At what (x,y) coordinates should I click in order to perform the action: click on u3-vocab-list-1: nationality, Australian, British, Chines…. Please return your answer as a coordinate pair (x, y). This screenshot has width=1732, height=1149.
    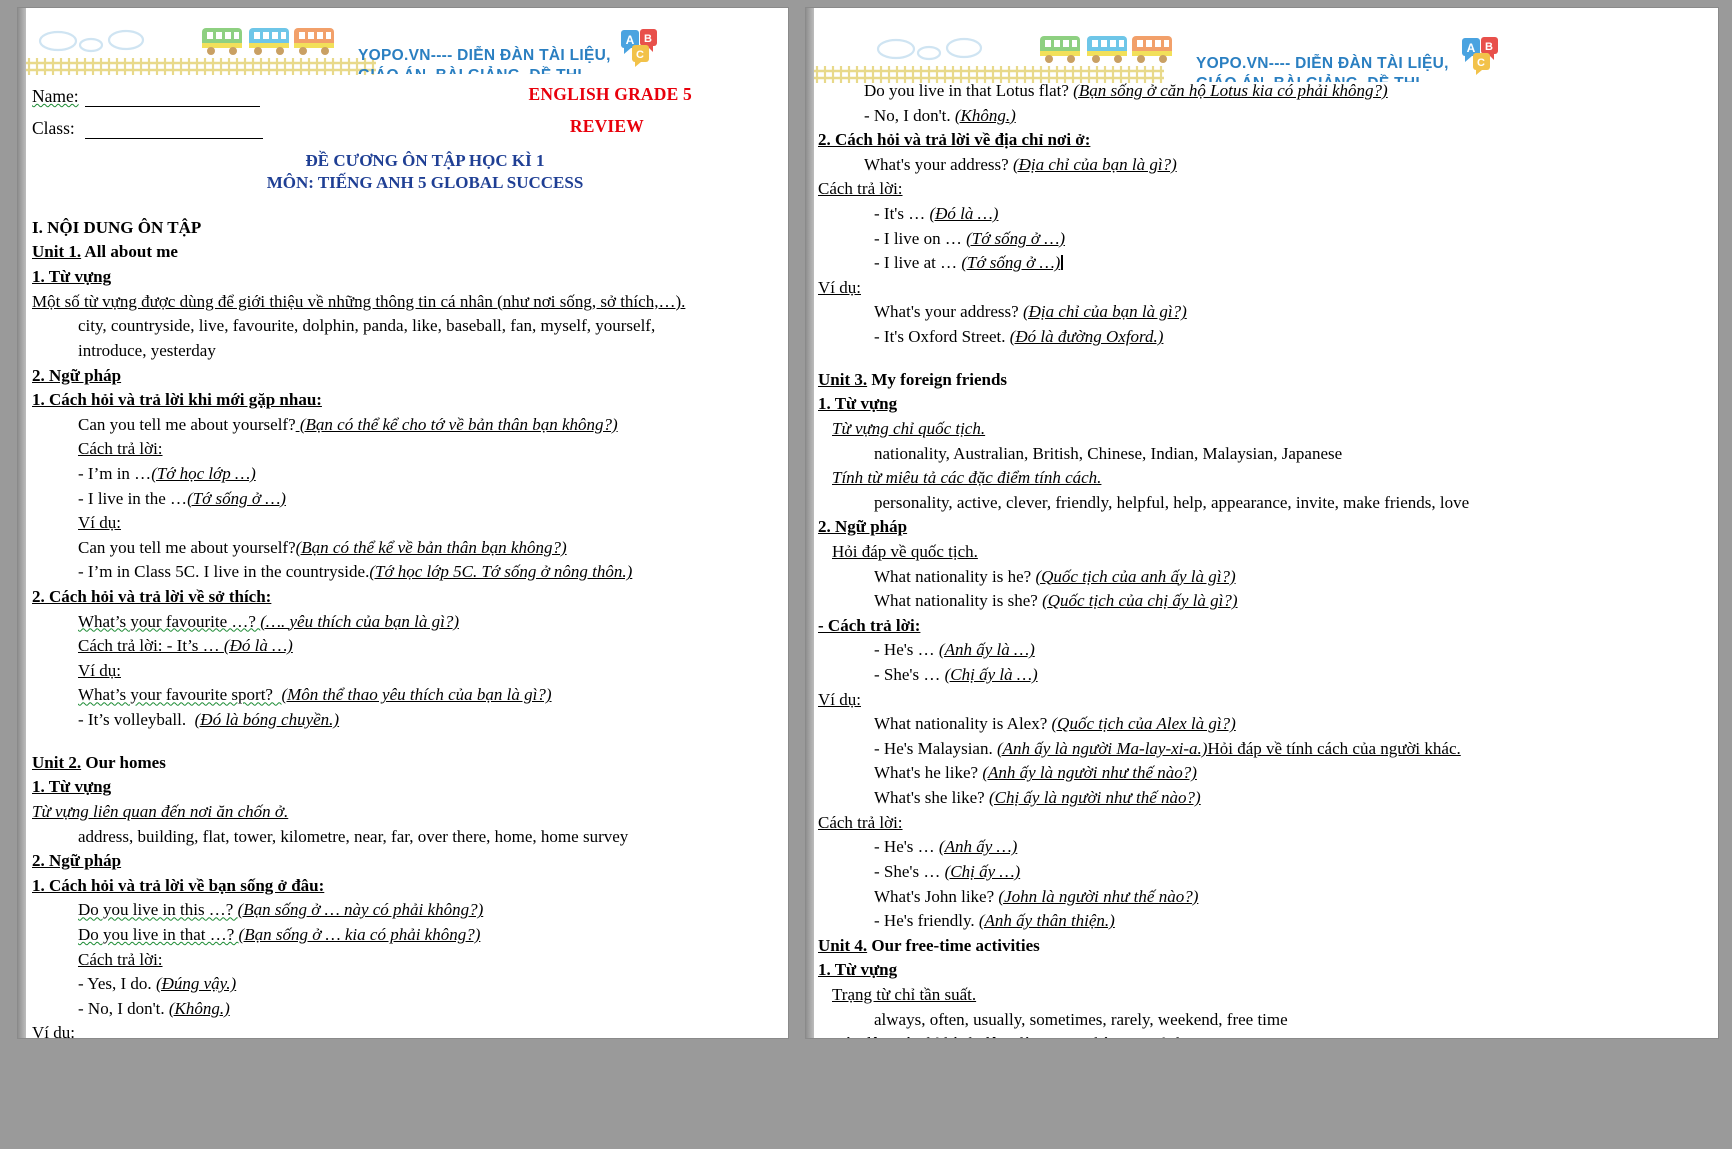
    Looking at the image, I should click on (1108, 453).